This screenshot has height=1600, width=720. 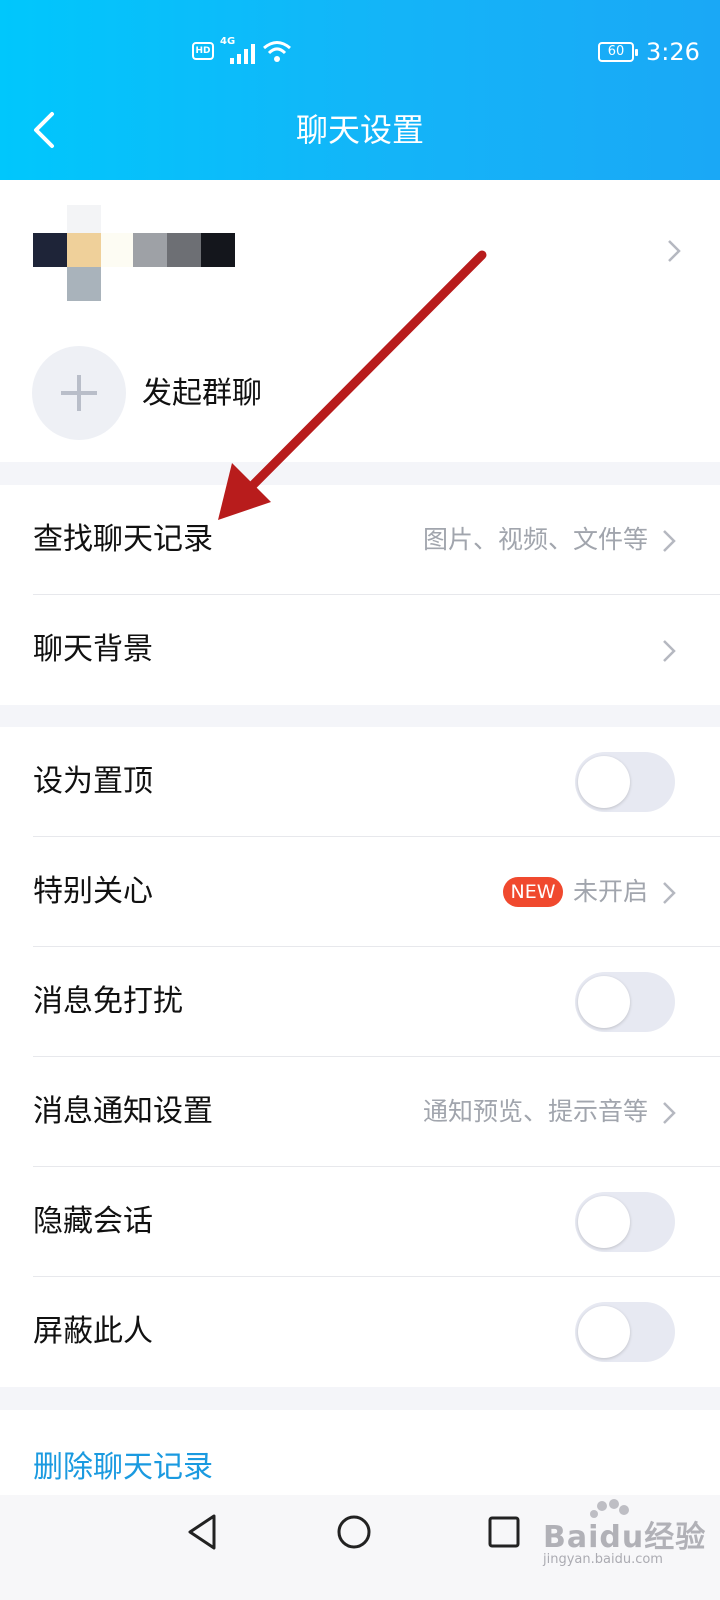 I want to click on hide-chat-row: 隐藏会话, so click(x=360, y=1222).